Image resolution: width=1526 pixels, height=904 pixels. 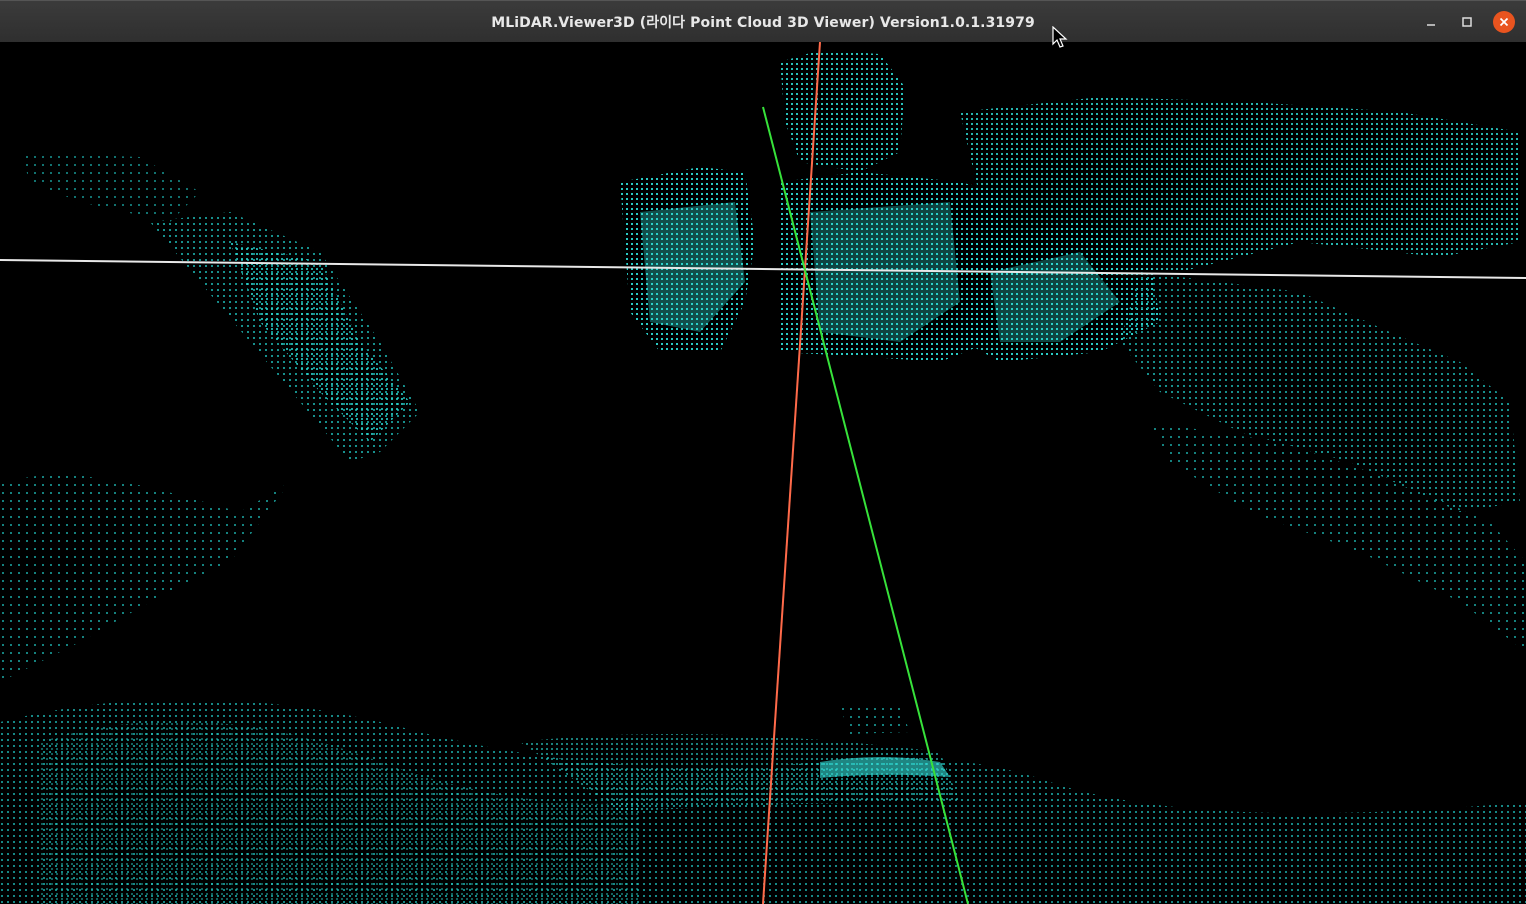 I want to click on minimize-icon, so click(x=1431, y=25).